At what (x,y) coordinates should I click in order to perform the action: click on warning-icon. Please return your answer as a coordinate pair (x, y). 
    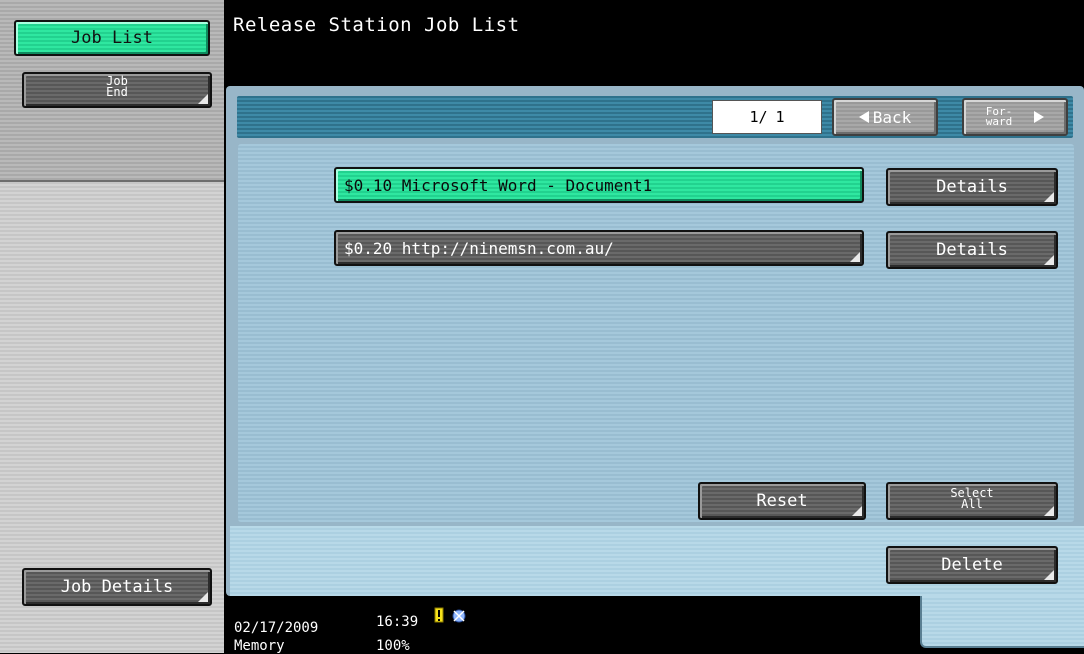
    Looking at the image, I should click on (450, 615).